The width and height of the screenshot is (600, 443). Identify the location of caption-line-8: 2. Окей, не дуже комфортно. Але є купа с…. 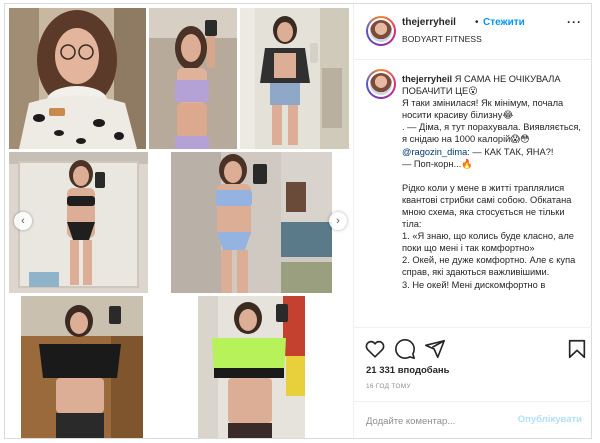
(489, 266).